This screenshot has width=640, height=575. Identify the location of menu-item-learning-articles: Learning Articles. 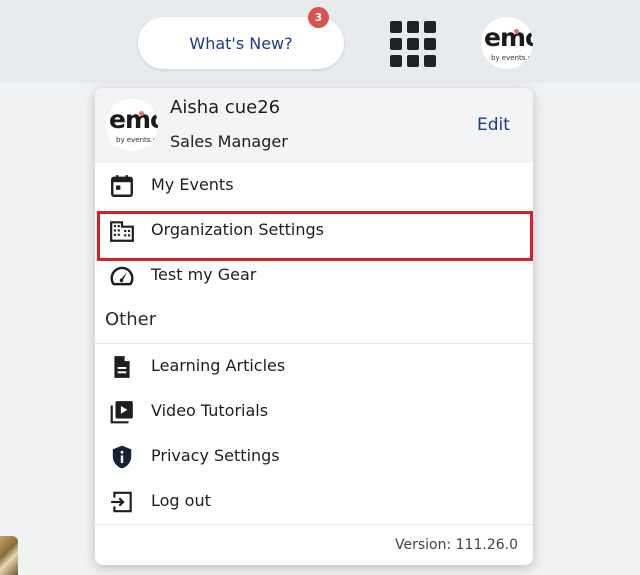
(314, 366).